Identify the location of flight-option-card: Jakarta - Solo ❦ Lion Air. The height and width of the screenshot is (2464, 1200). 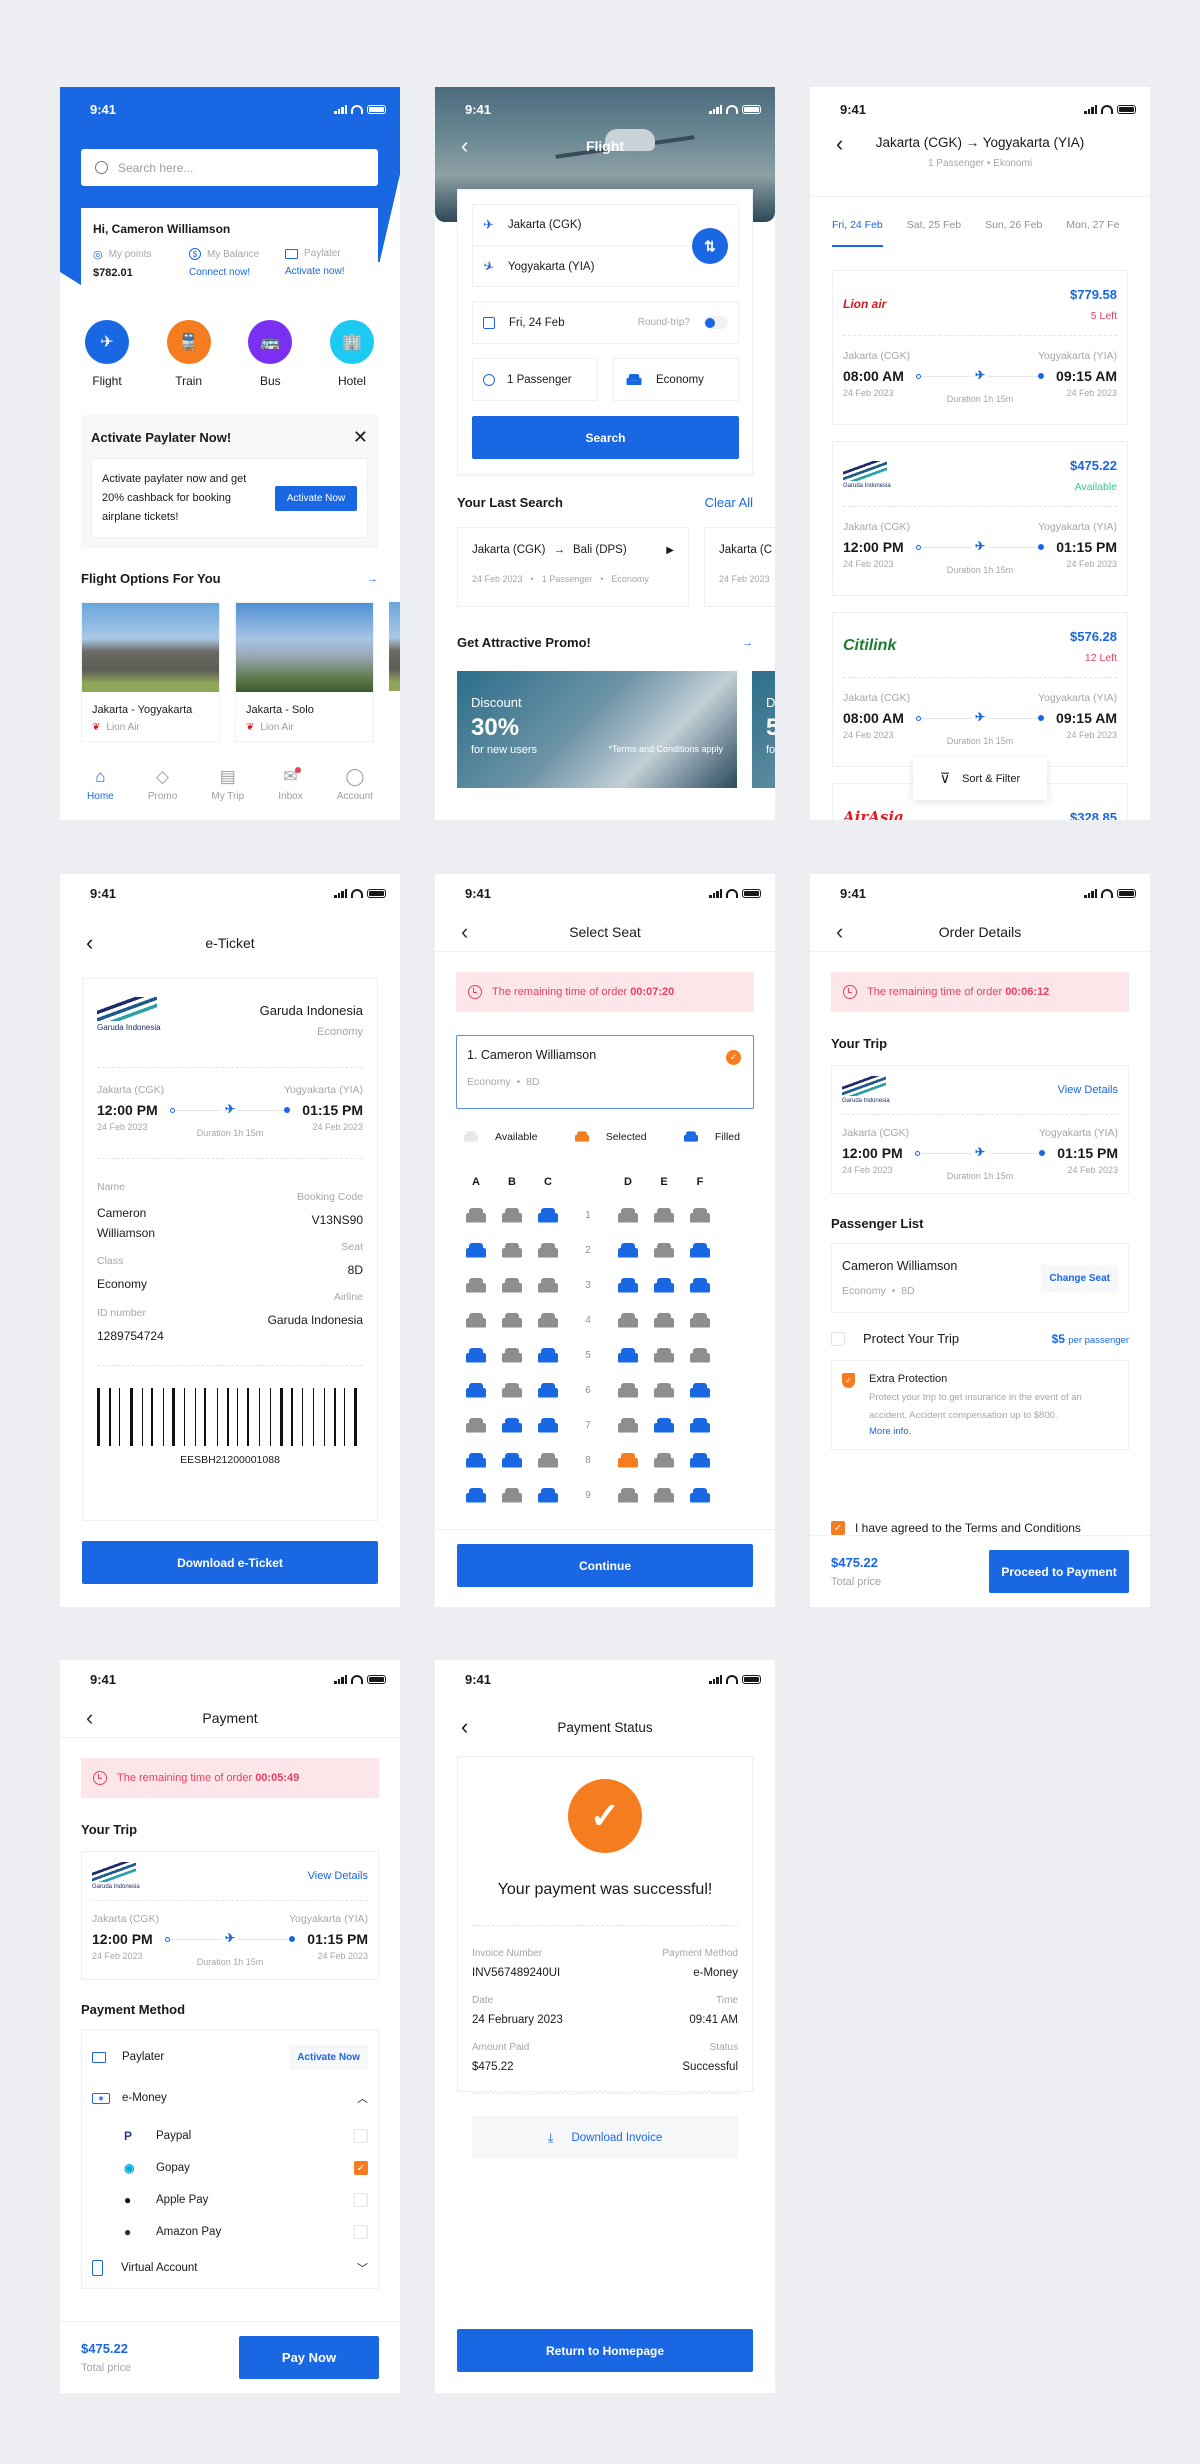
(304, 672).